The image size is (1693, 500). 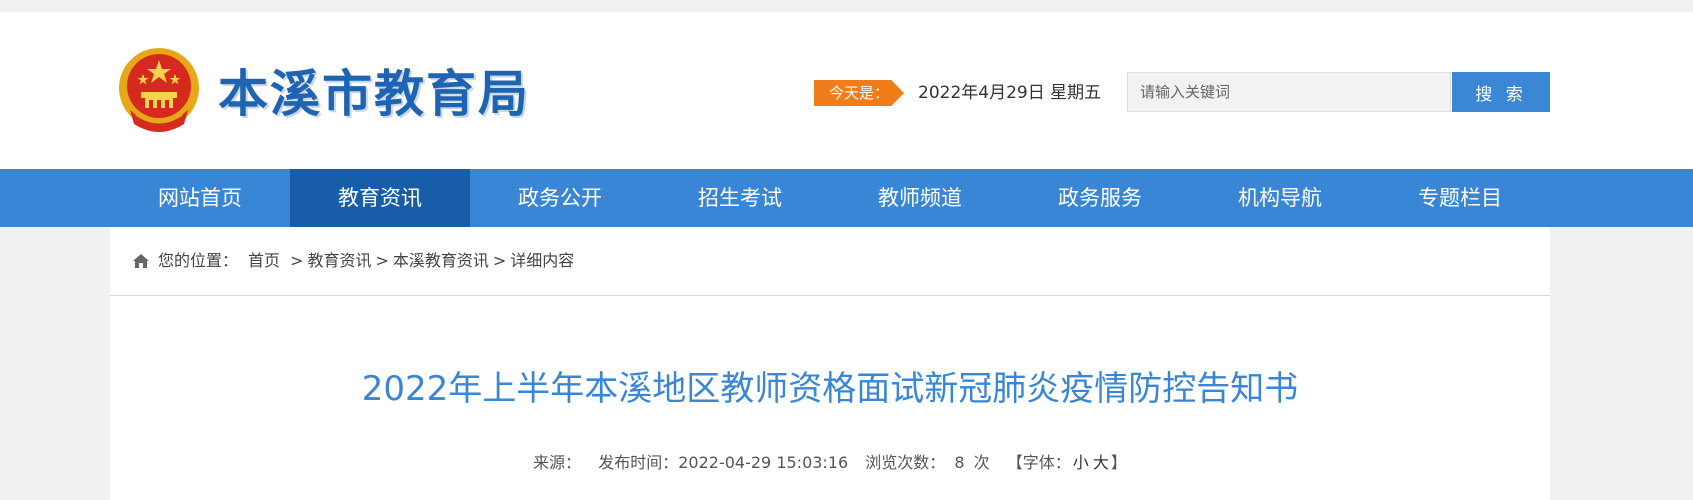 What do you see at coordinates (159, 90) in the screenshot?
I see `national-emblem-icon` at bounding box center [159, 90].